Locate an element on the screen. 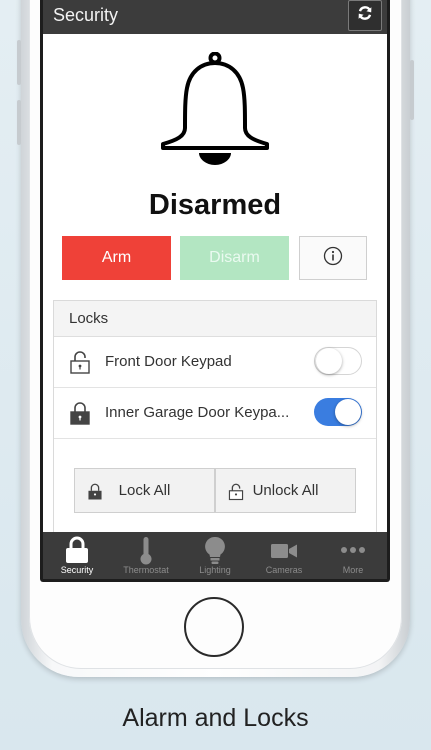 Image resolution: width=431 pixels, height=750 pixels. more-icon is located at coordinates (353, 550).